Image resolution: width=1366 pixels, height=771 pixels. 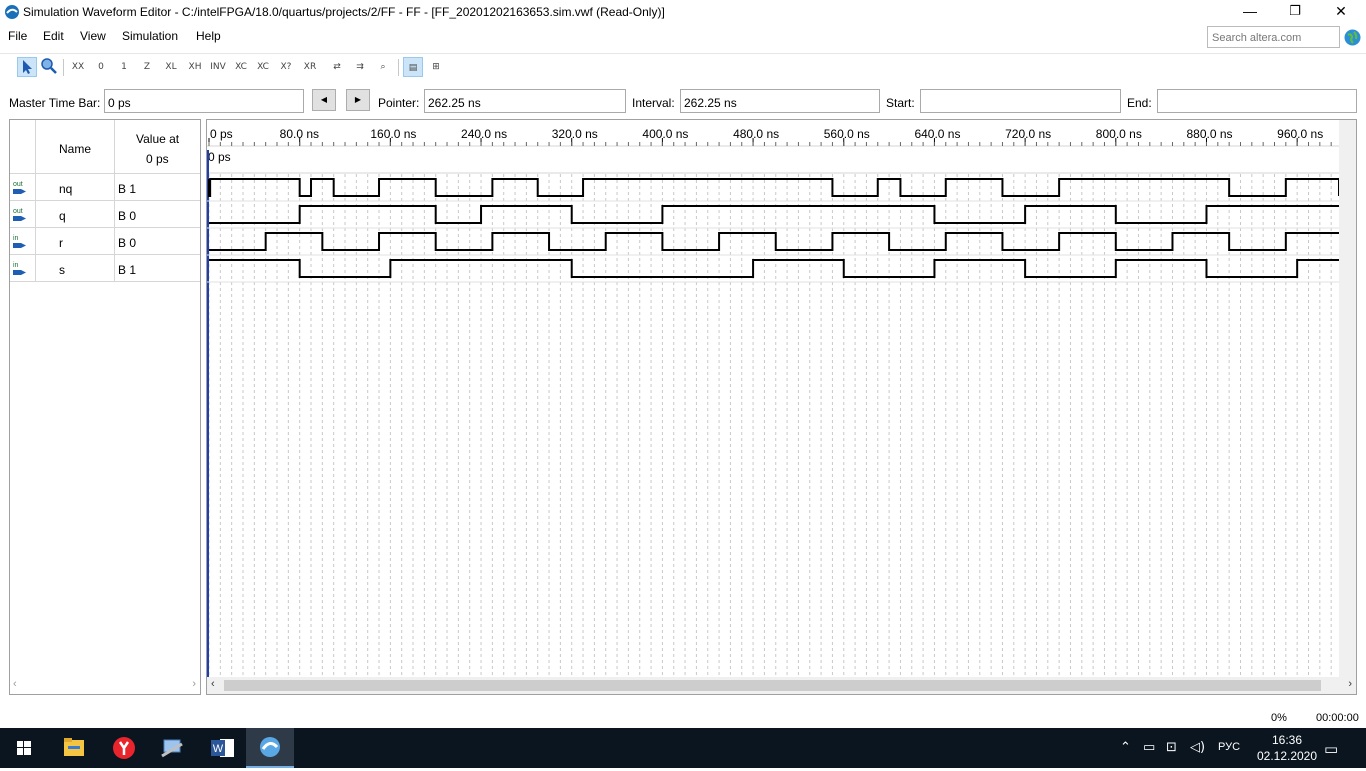 I want to click on forcing-low-icon: 0, so click(x=101, y=67).